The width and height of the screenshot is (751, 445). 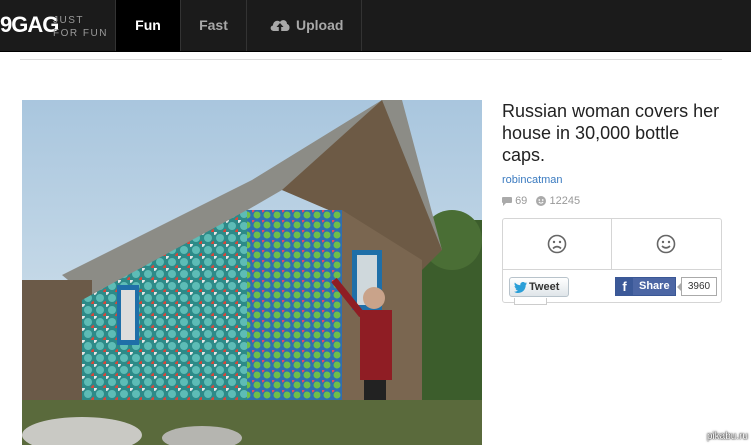 I want to click on tab-fun: Fun, so click(x=148, y=25).